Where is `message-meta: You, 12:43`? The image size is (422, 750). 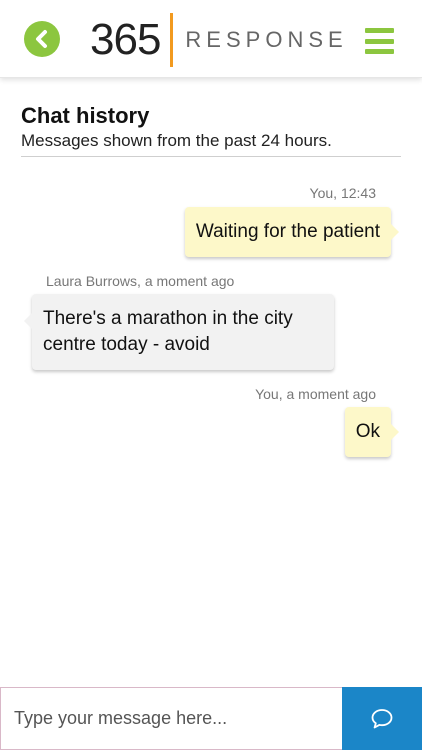 message-meta: You, 12:43 is located at coordinates (342, 193).